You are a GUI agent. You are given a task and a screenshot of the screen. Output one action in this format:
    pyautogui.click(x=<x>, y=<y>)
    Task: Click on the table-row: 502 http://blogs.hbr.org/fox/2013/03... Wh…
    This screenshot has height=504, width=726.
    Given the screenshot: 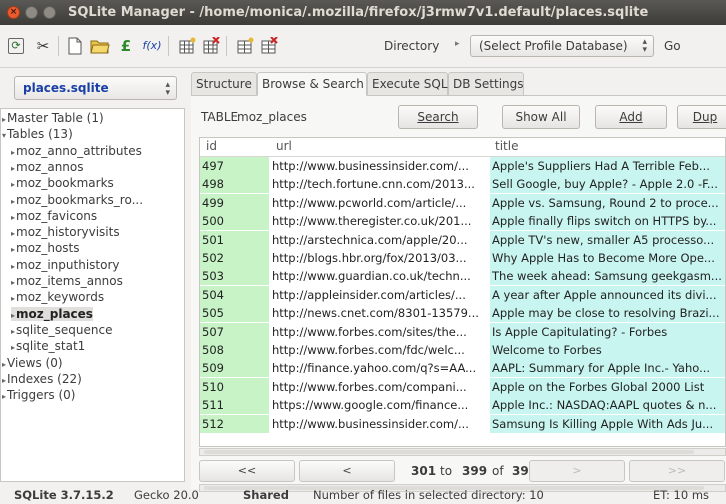 What is the action you would take?
    pyautogui.click(x=462, y=258)
    